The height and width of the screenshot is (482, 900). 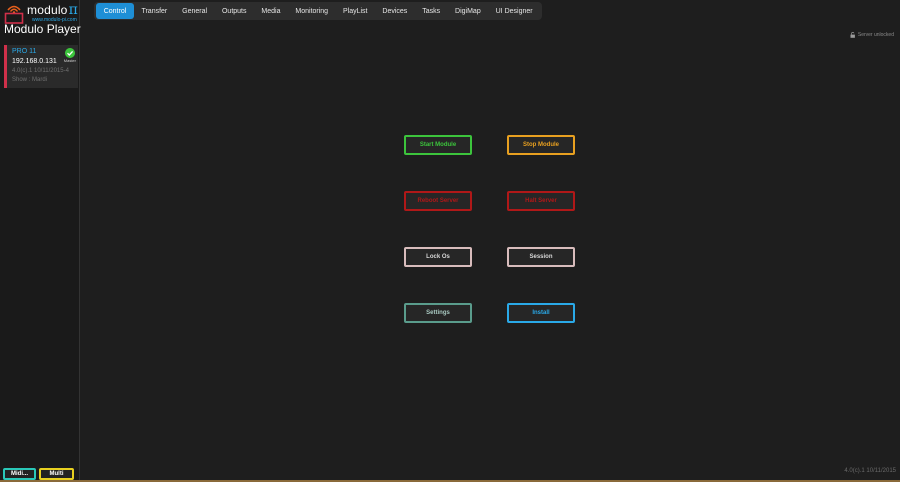 I want to click on lock-status-text: Server unlocked, so click(x=875, y=35).